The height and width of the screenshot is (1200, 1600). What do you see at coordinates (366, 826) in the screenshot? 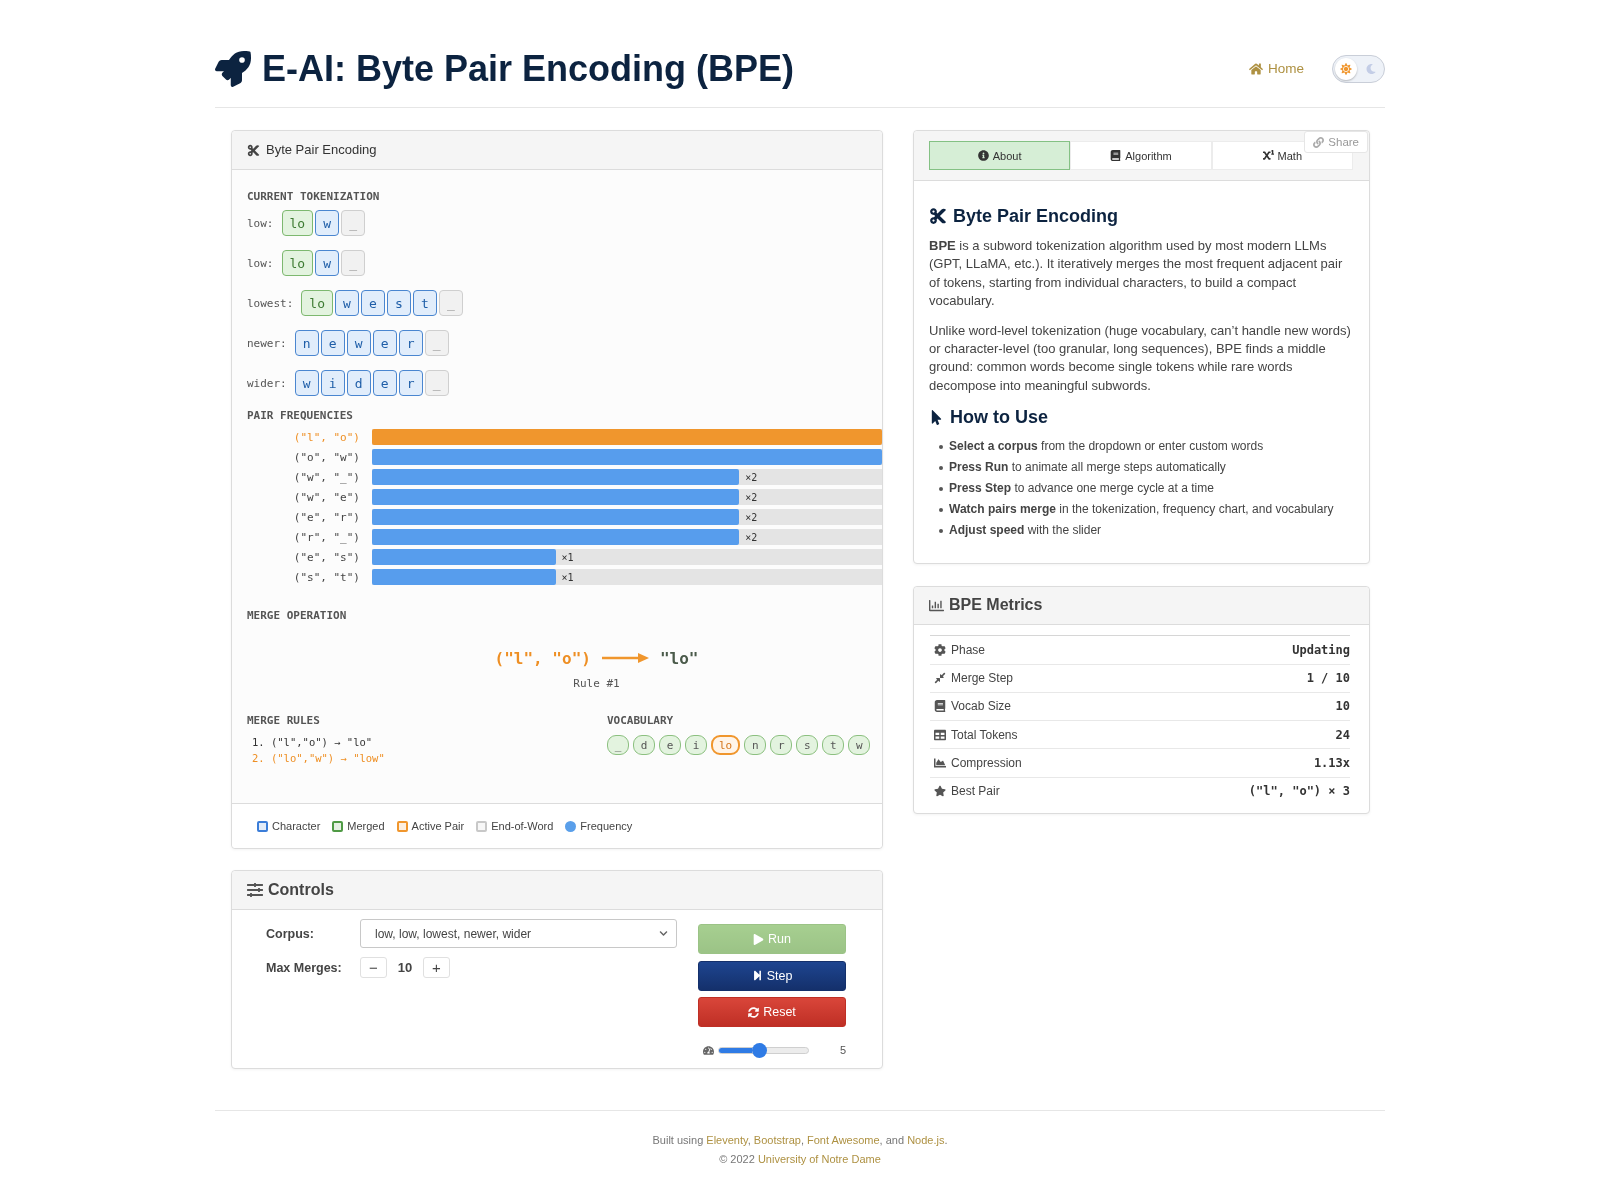
I see `legend-label: Merged` at bounding box center [366, 826].